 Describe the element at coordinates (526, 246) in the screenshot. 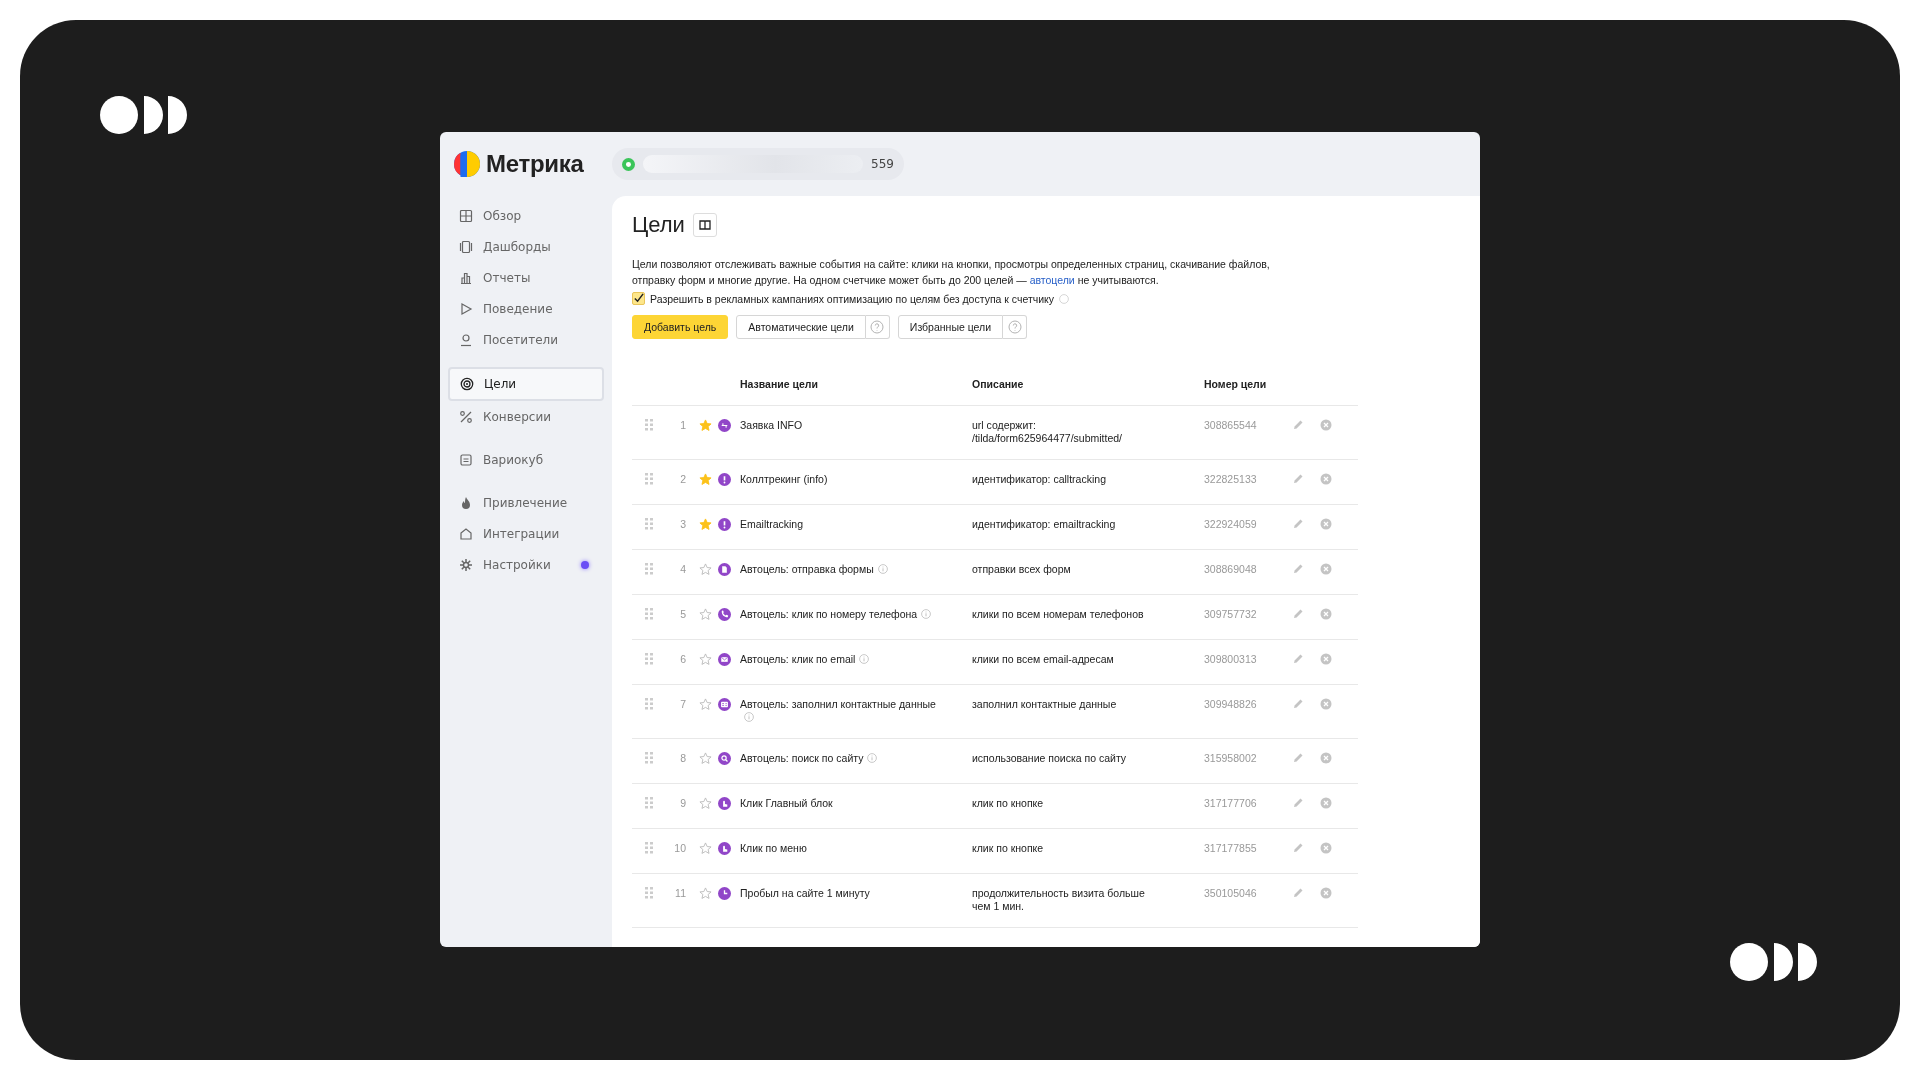

I see `sidebar-item: Дашборды` at that location.